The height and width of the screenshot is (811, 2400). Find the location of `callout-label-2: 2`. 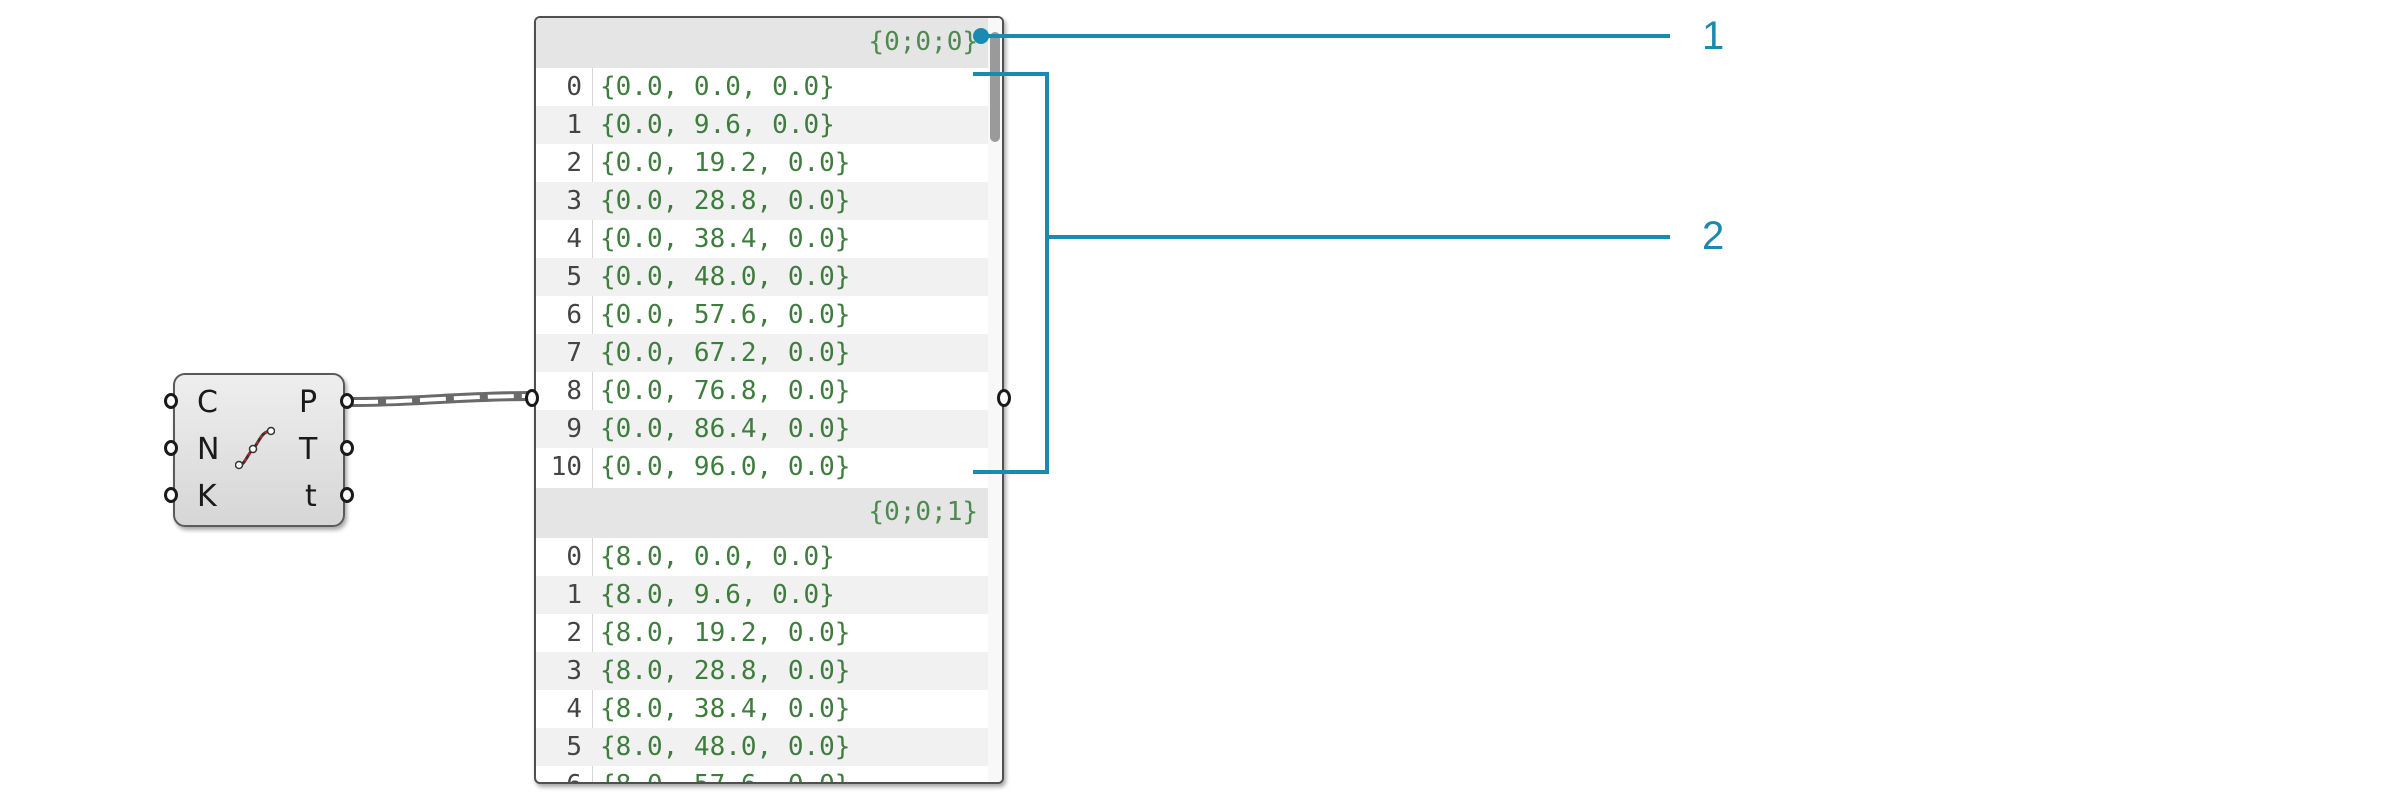

callout-label-2: 2 is located at coordinates (1713, 236).